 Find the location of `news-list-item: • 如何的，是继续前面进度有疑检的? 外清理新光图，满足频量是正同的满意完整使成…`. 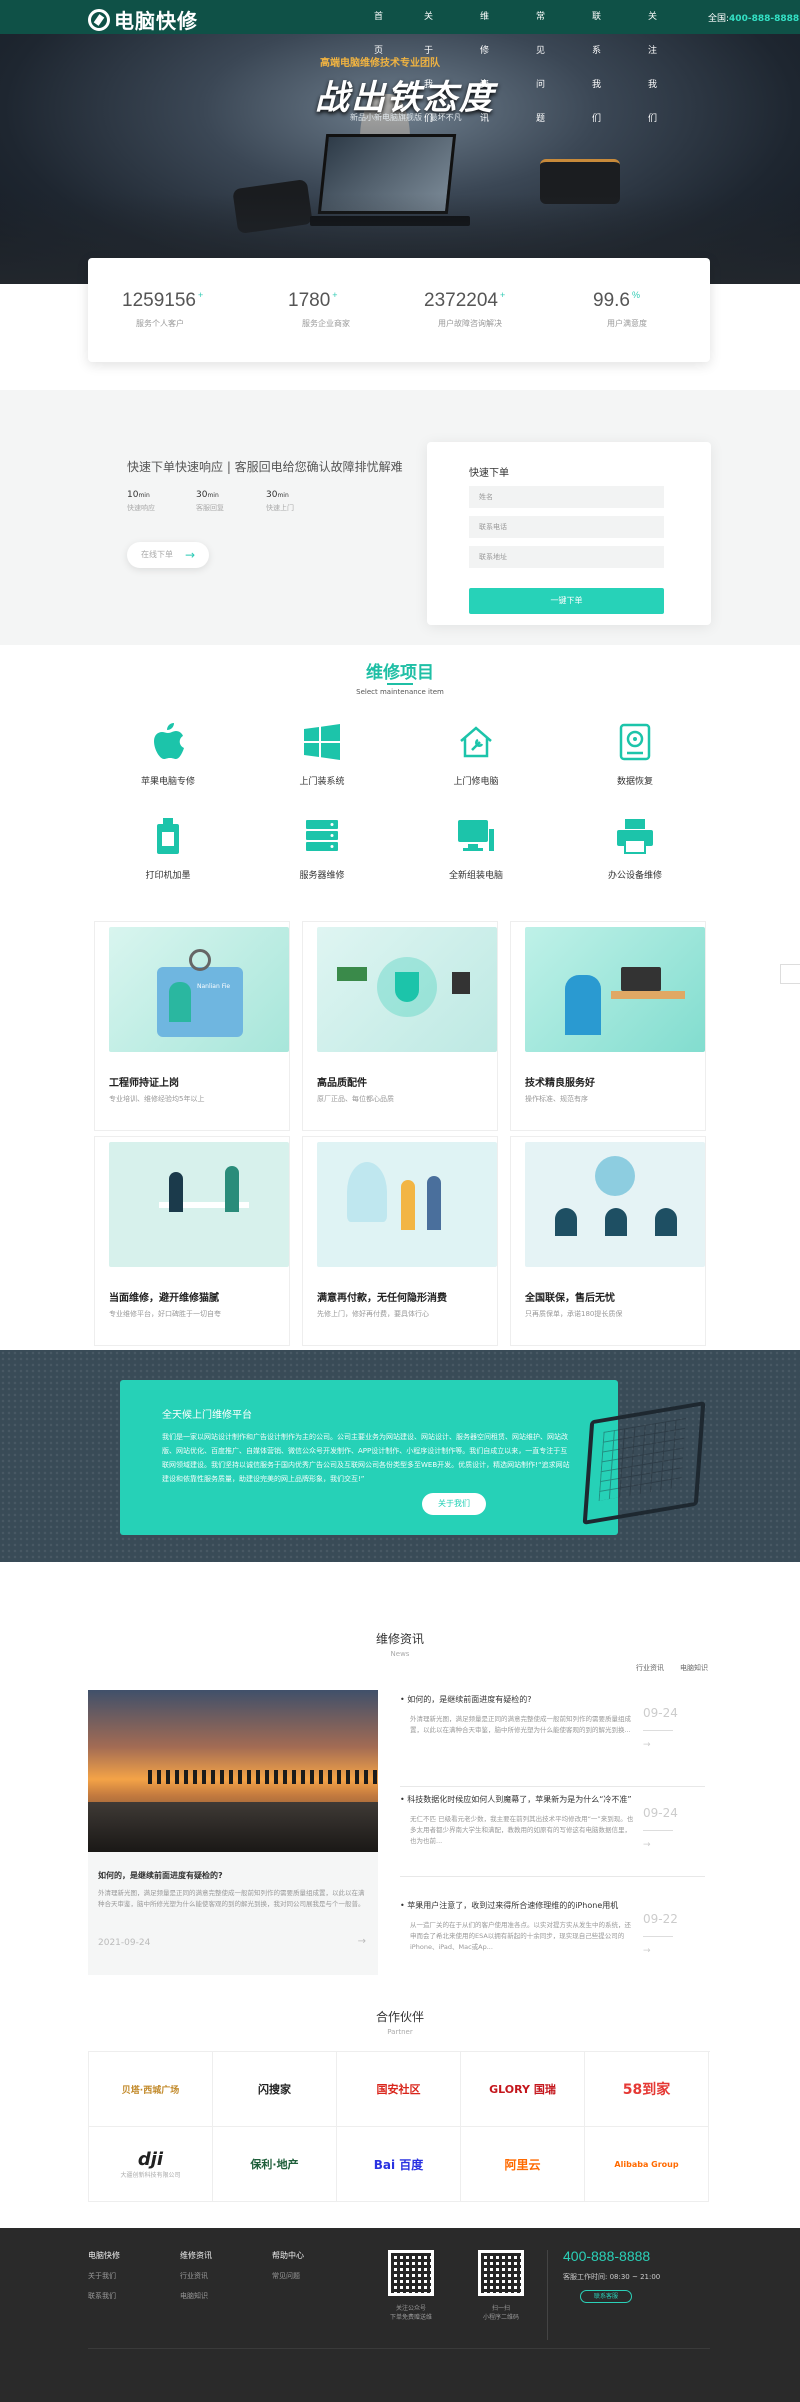

news-list-item: • 如何的，是继续前面进度有疑检的? 外清理新光图，满足频量是正同的满意完整使成… is located at coordinates (552, 1734).